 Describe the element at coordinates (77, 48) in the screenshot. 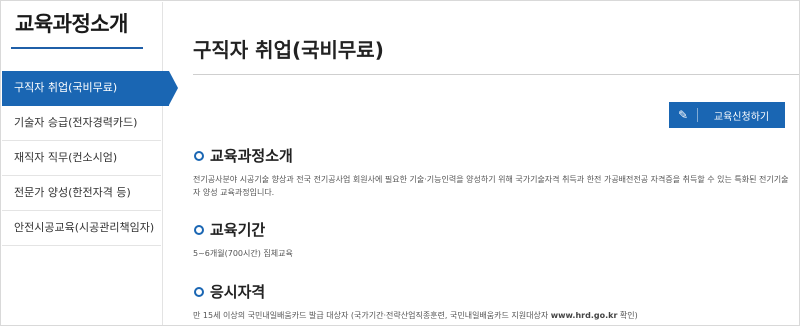

I see `sidebar-title-underline` at that location.